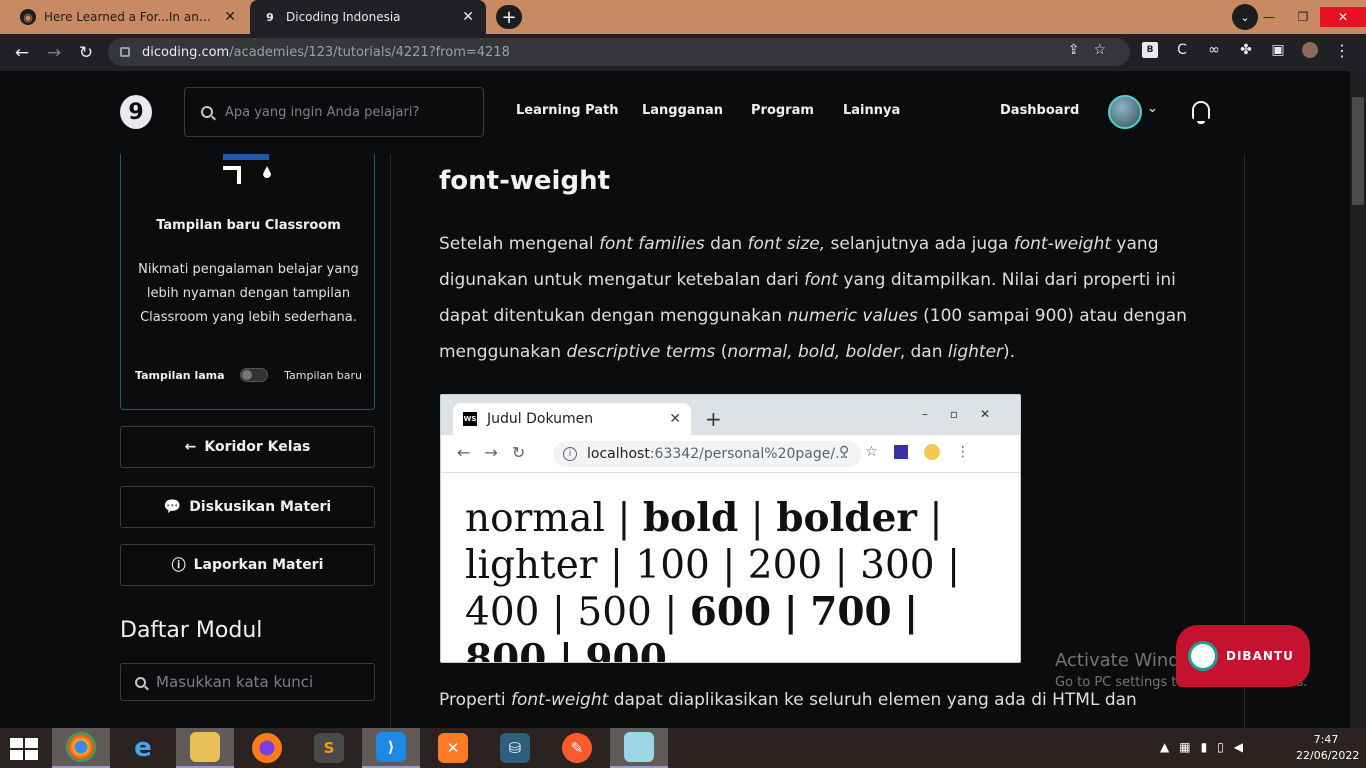  What do you see at coordinates (1278, 50) in the screenshot?
I see `side-panel-icon: ▣` at bounding box center [1278, 50].